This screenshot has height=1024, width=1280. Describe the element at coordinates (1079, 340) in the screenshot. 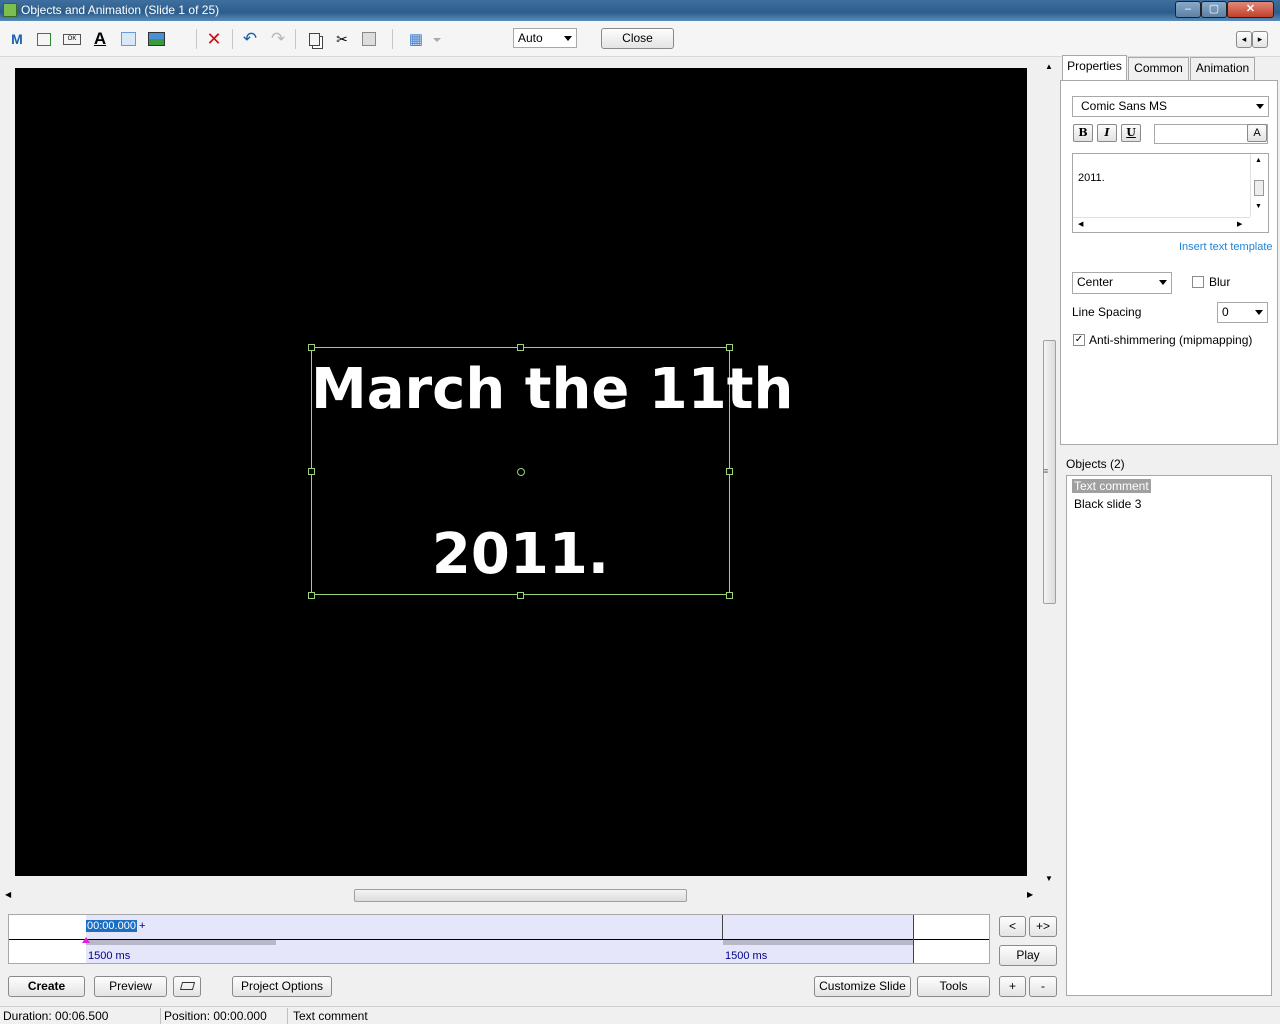

I see `antishimmer-checkbox: ✓` at that location.